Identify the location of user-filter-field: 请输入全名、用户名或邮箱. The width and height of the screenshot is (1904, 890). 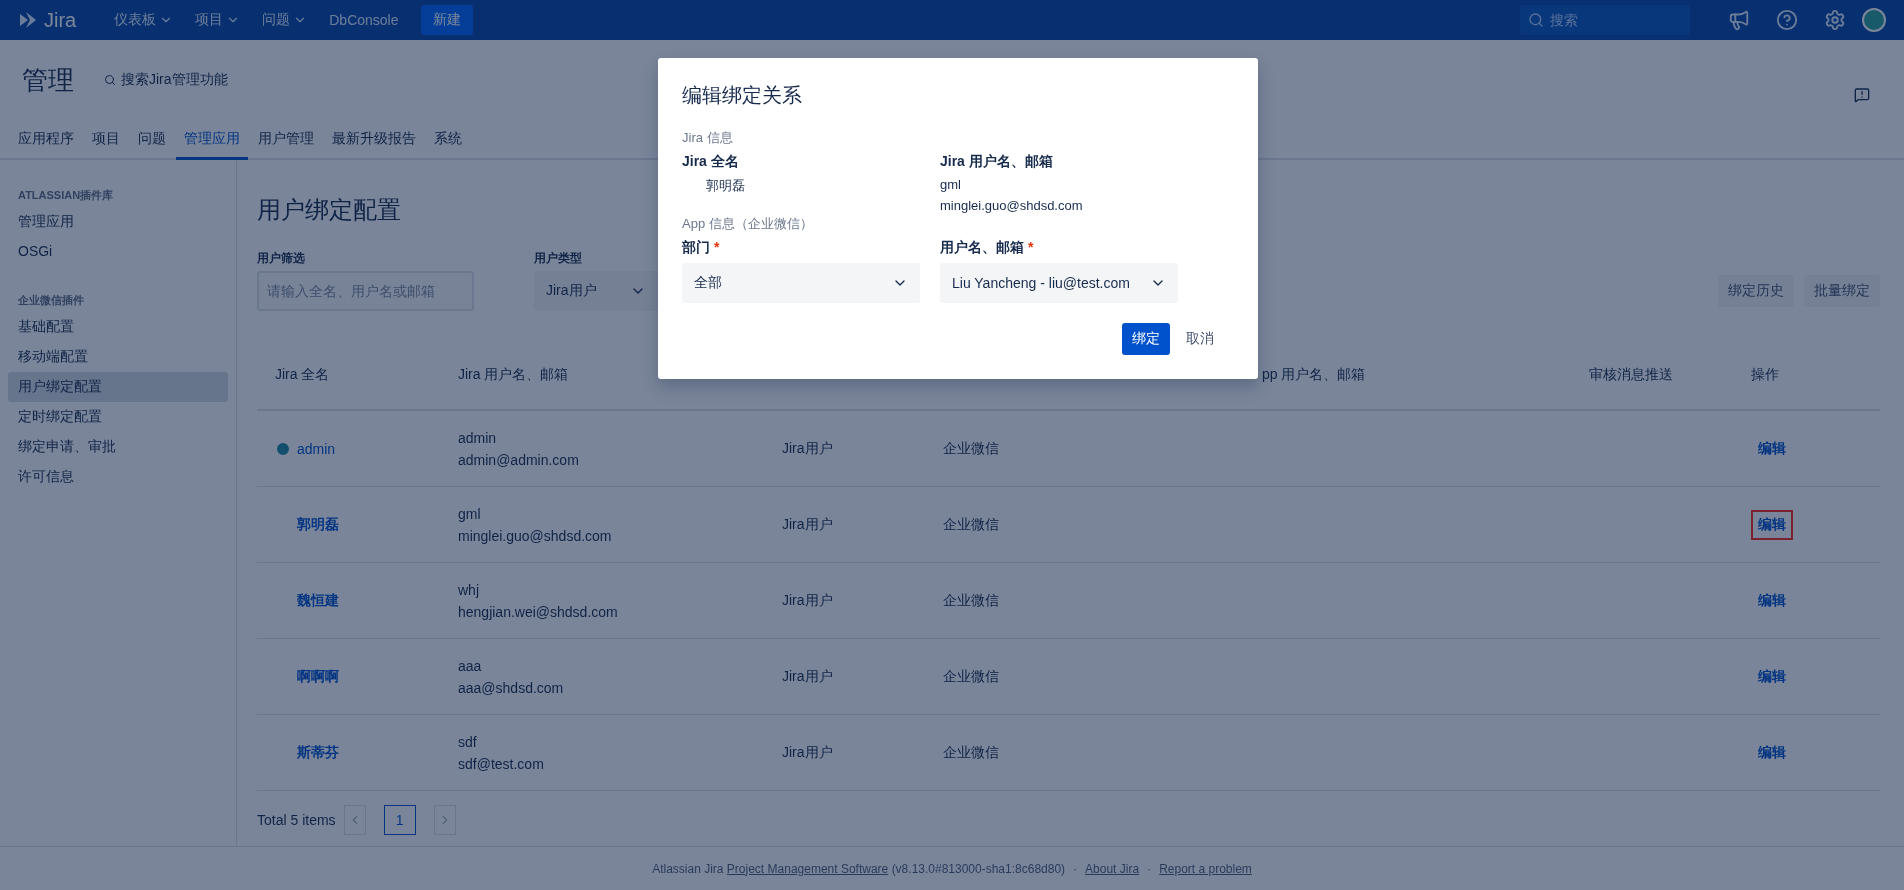
(365, 291).